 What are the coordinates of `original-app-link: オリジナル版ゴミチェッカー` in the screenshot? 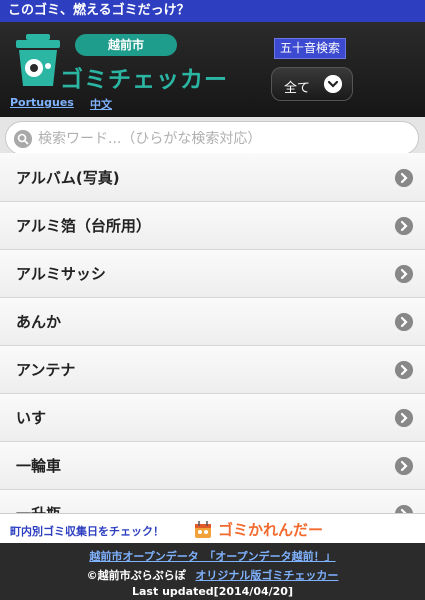 It's located at (266, 575).